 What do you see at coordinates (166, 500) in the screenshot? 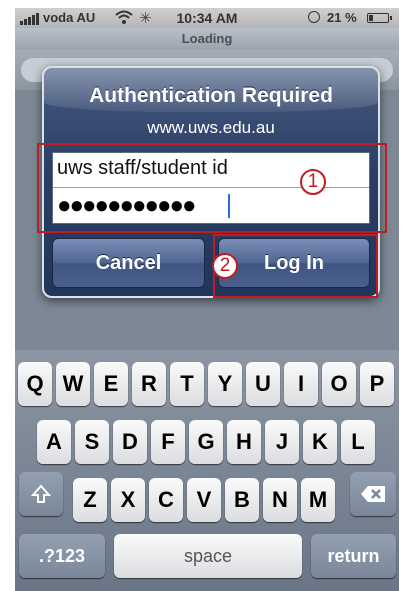
I see `key-c: C` at bounding box center [166, 500].